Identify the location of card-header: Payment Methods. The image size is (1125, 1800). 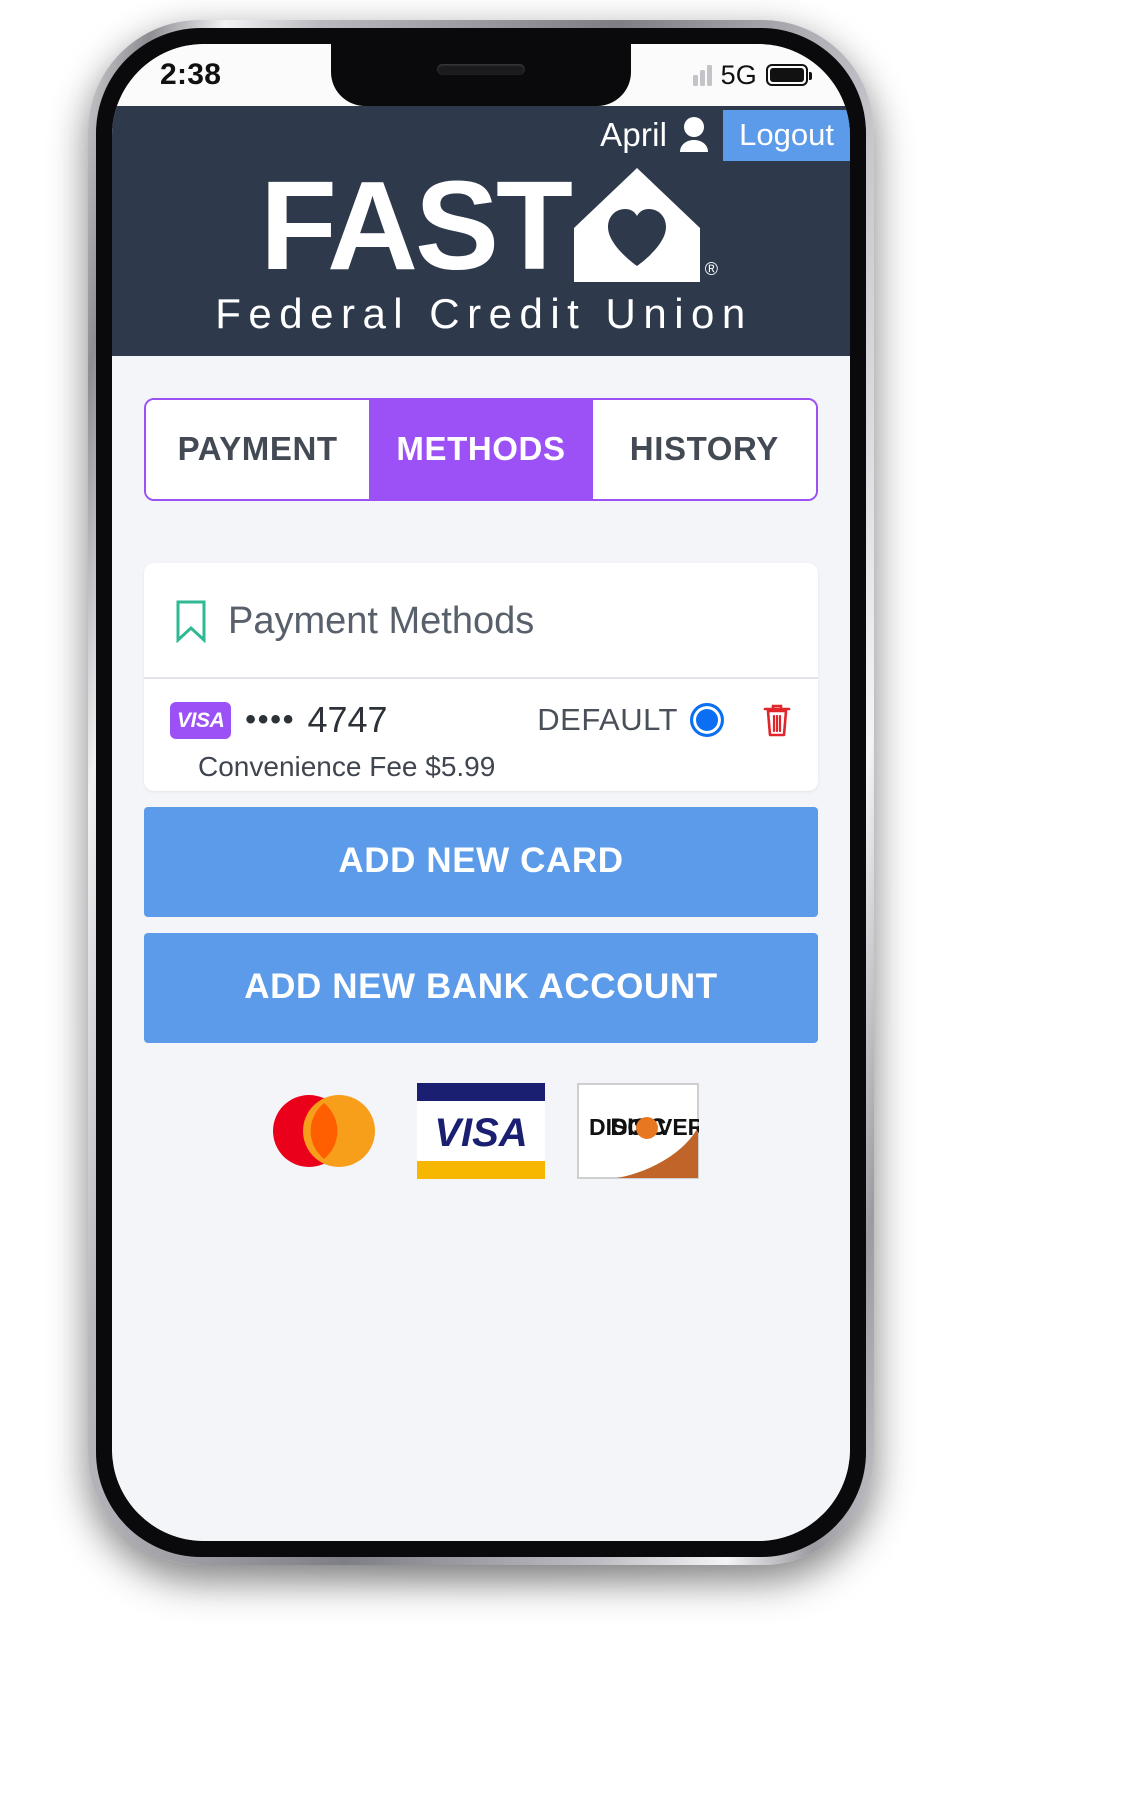
(481, 621).